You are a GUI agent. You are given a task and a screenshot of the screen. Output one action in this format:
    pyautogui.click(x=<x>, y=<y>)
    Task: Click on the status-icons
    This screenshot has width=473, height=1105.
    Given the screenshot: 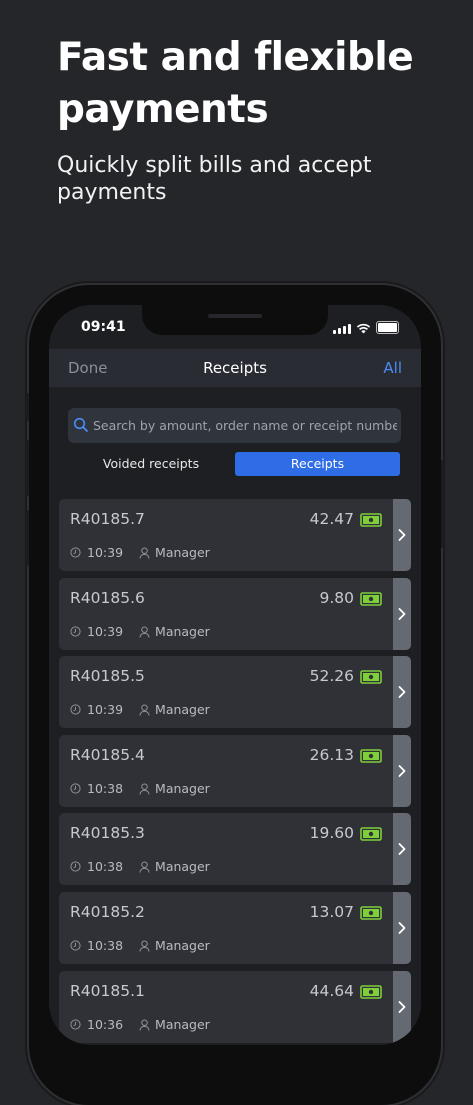 What is the action you would take?
    pyautogui.click(x=366, y=327)
    